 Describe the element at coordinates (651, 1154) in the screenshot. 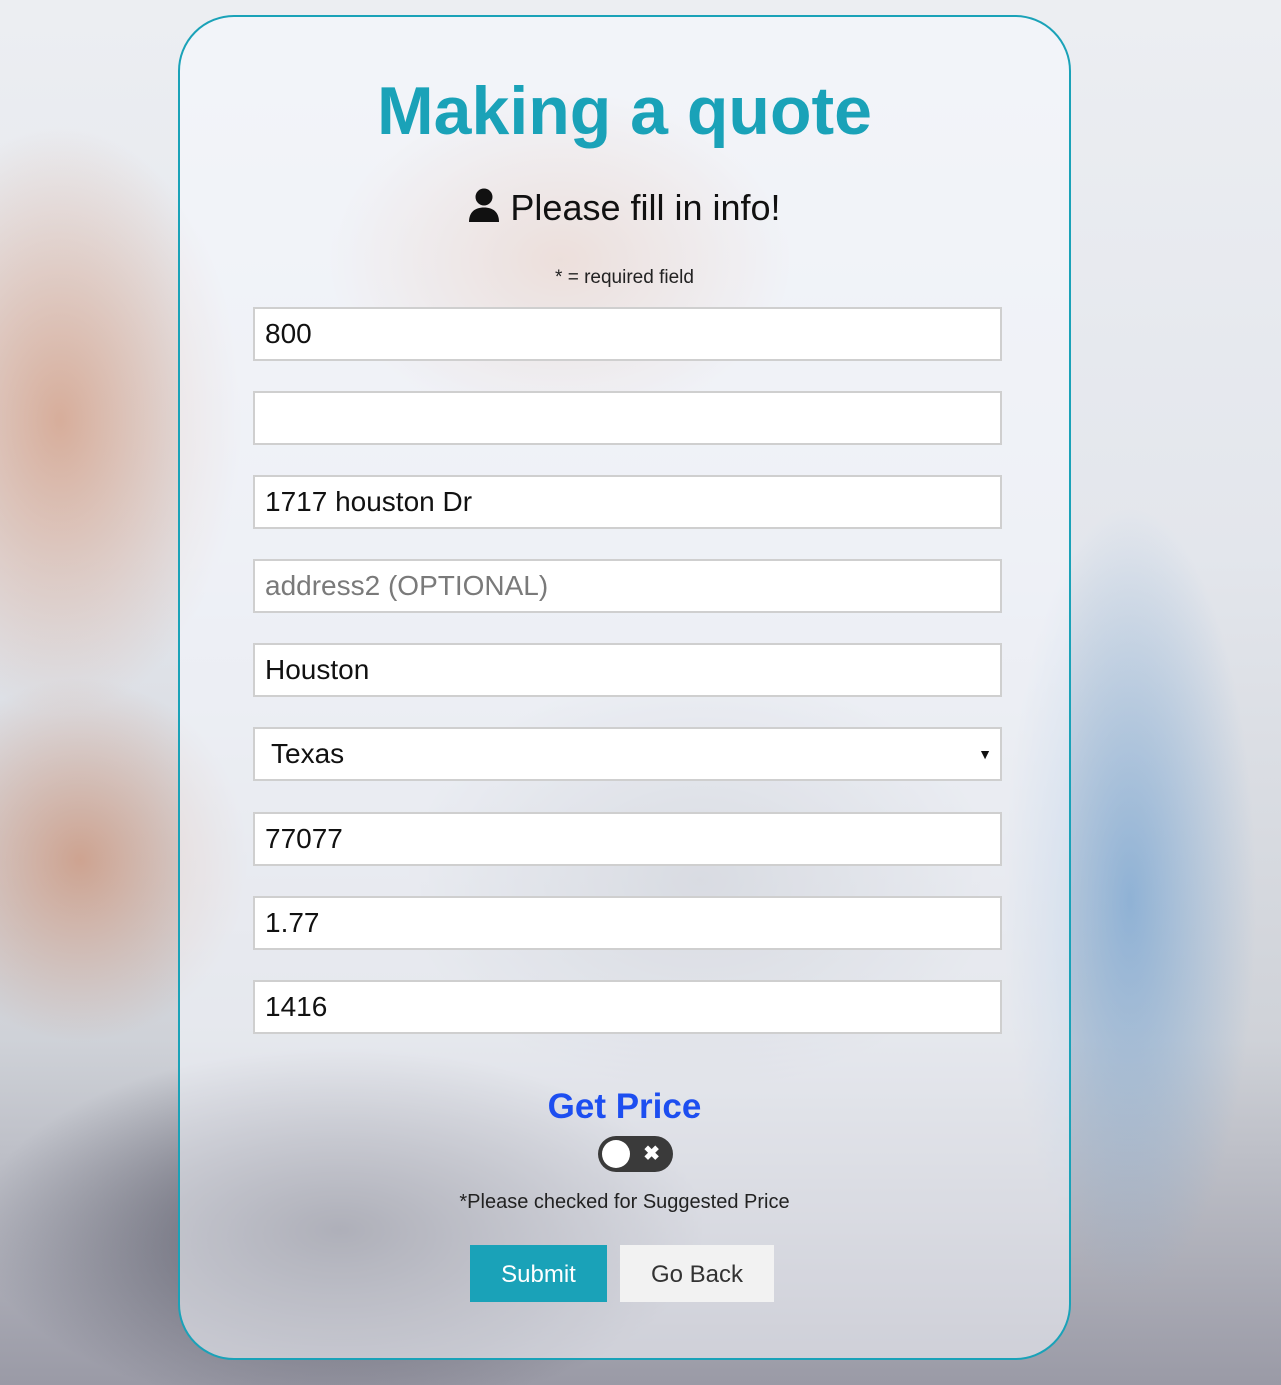

I see `close-icon: ✖` at that location.